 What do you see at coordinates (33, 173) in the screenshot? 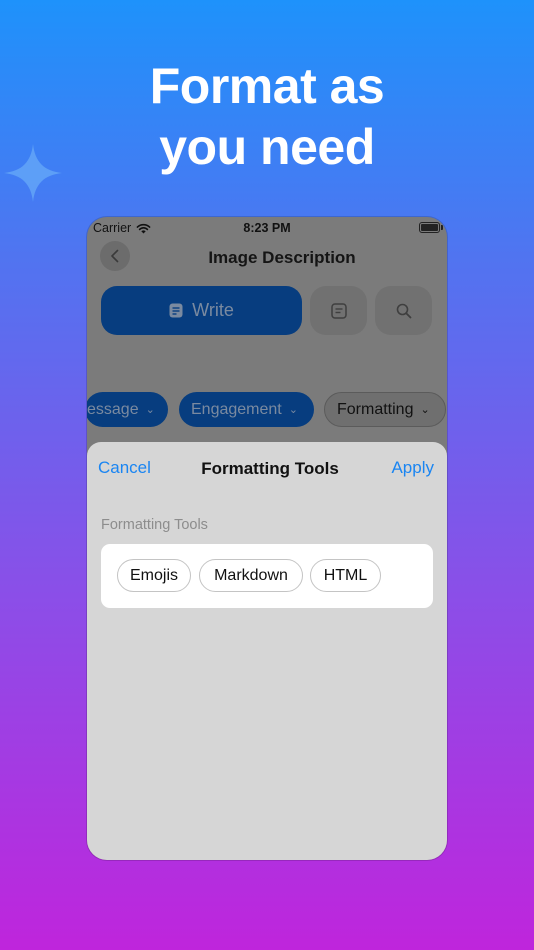
I see `sparkle-icon` at bounding box center [33, 173].